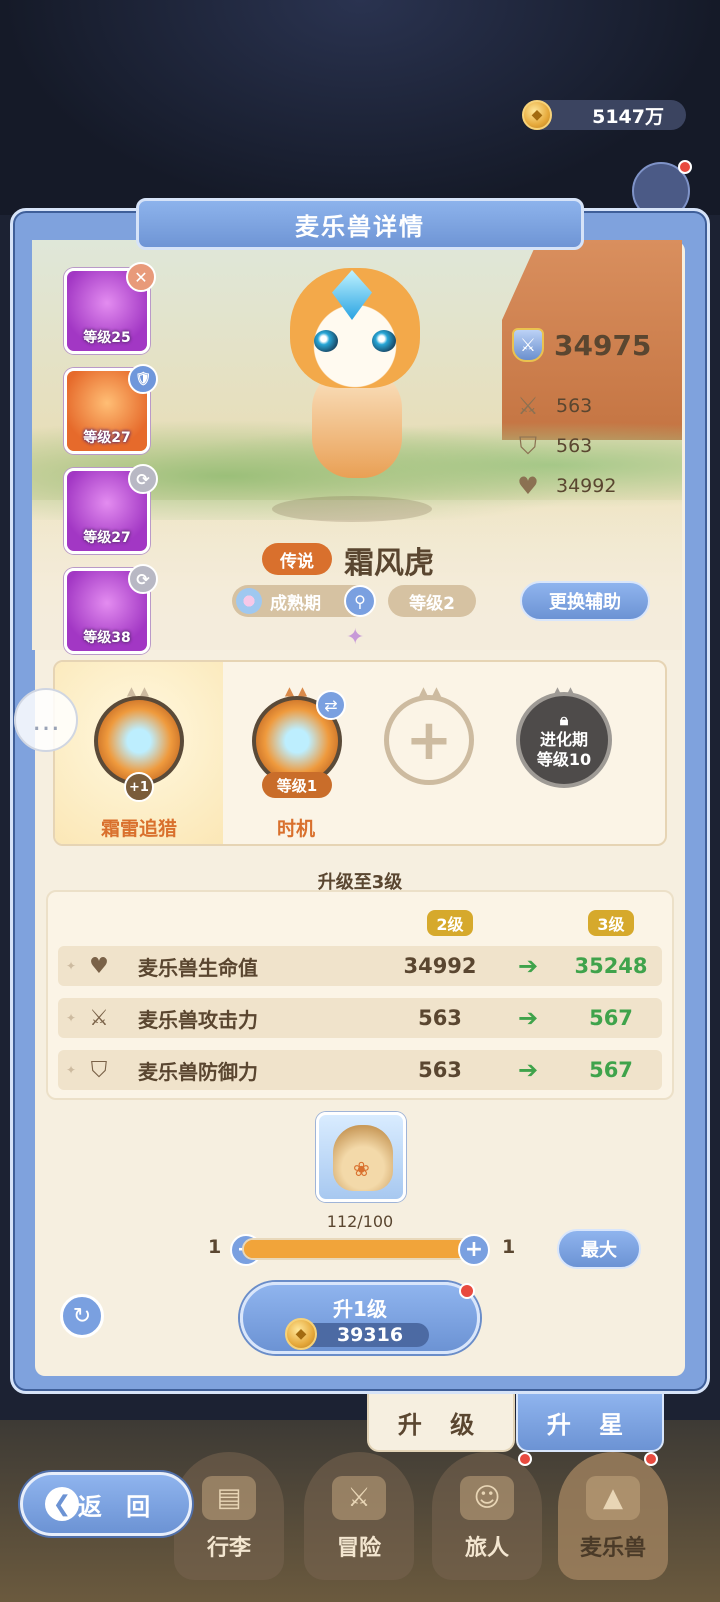 The width and height of the screenshot is (720, 1602). I want to click on team-slot-level: 等级25, so click(107, 338).